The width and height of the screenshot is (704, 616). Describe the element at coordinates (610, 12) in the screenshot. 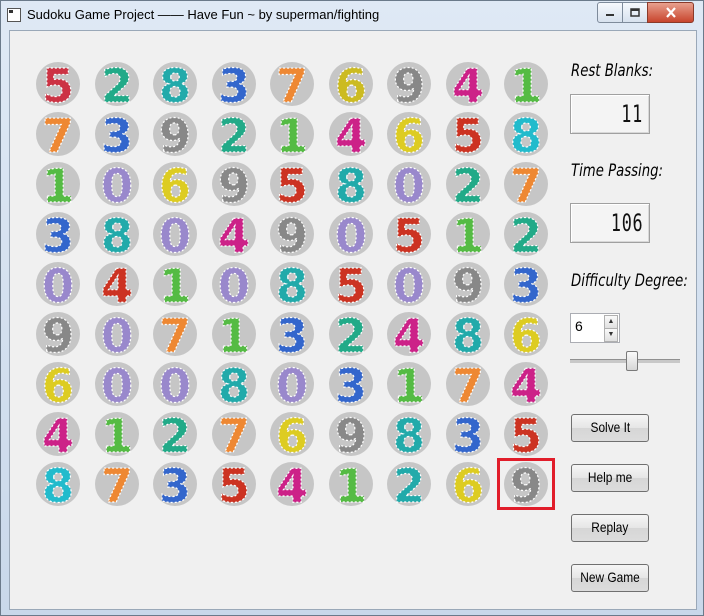

I see `minimize-button` at that location.